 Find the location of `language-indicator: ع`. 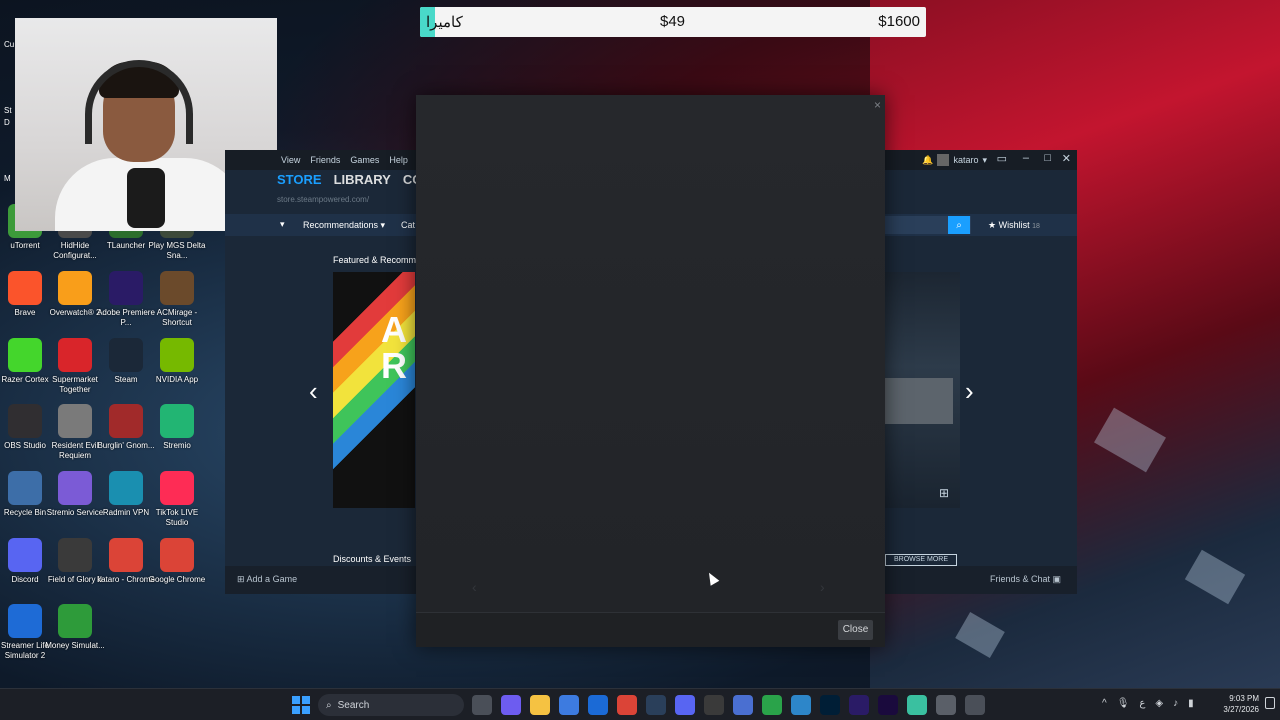

language-indicator: ع is located at coordinates (1142, 703).